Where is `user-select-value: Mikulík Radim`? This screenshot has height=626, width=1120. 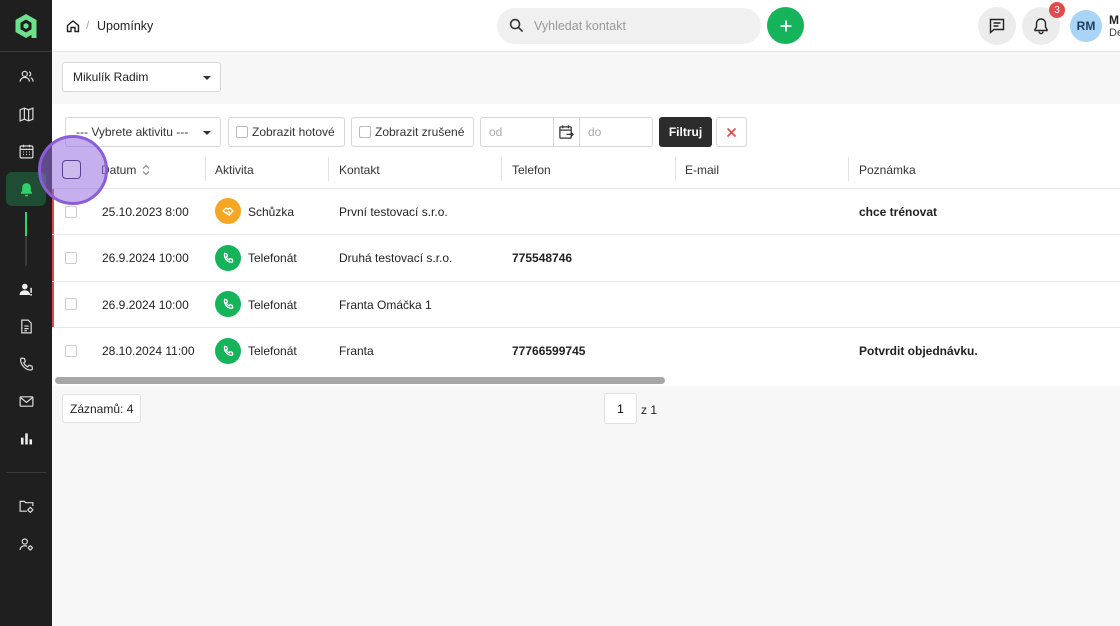 user-select-value: Mikulík Radim is located at coordinates (111, 77).